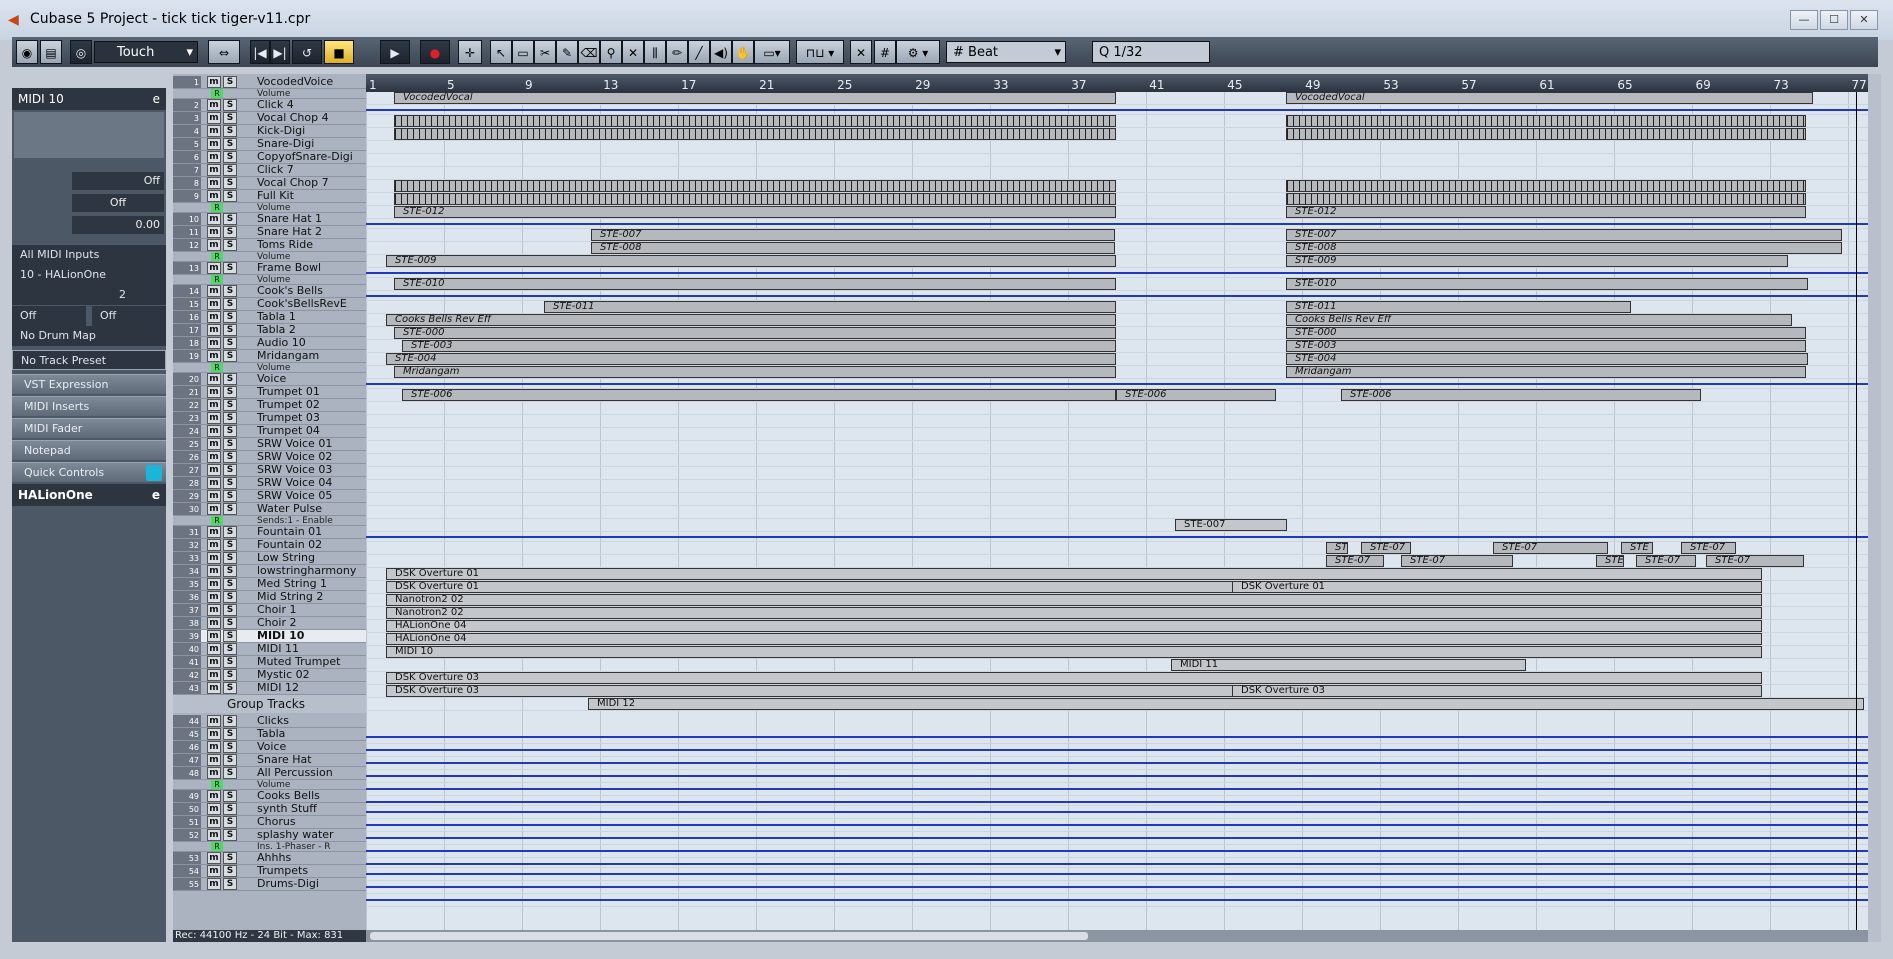 Image resolution: width=1893 pixels, height=959 pixels. I want to click on drum-map-select: No Drum Map, so click(89, 336).